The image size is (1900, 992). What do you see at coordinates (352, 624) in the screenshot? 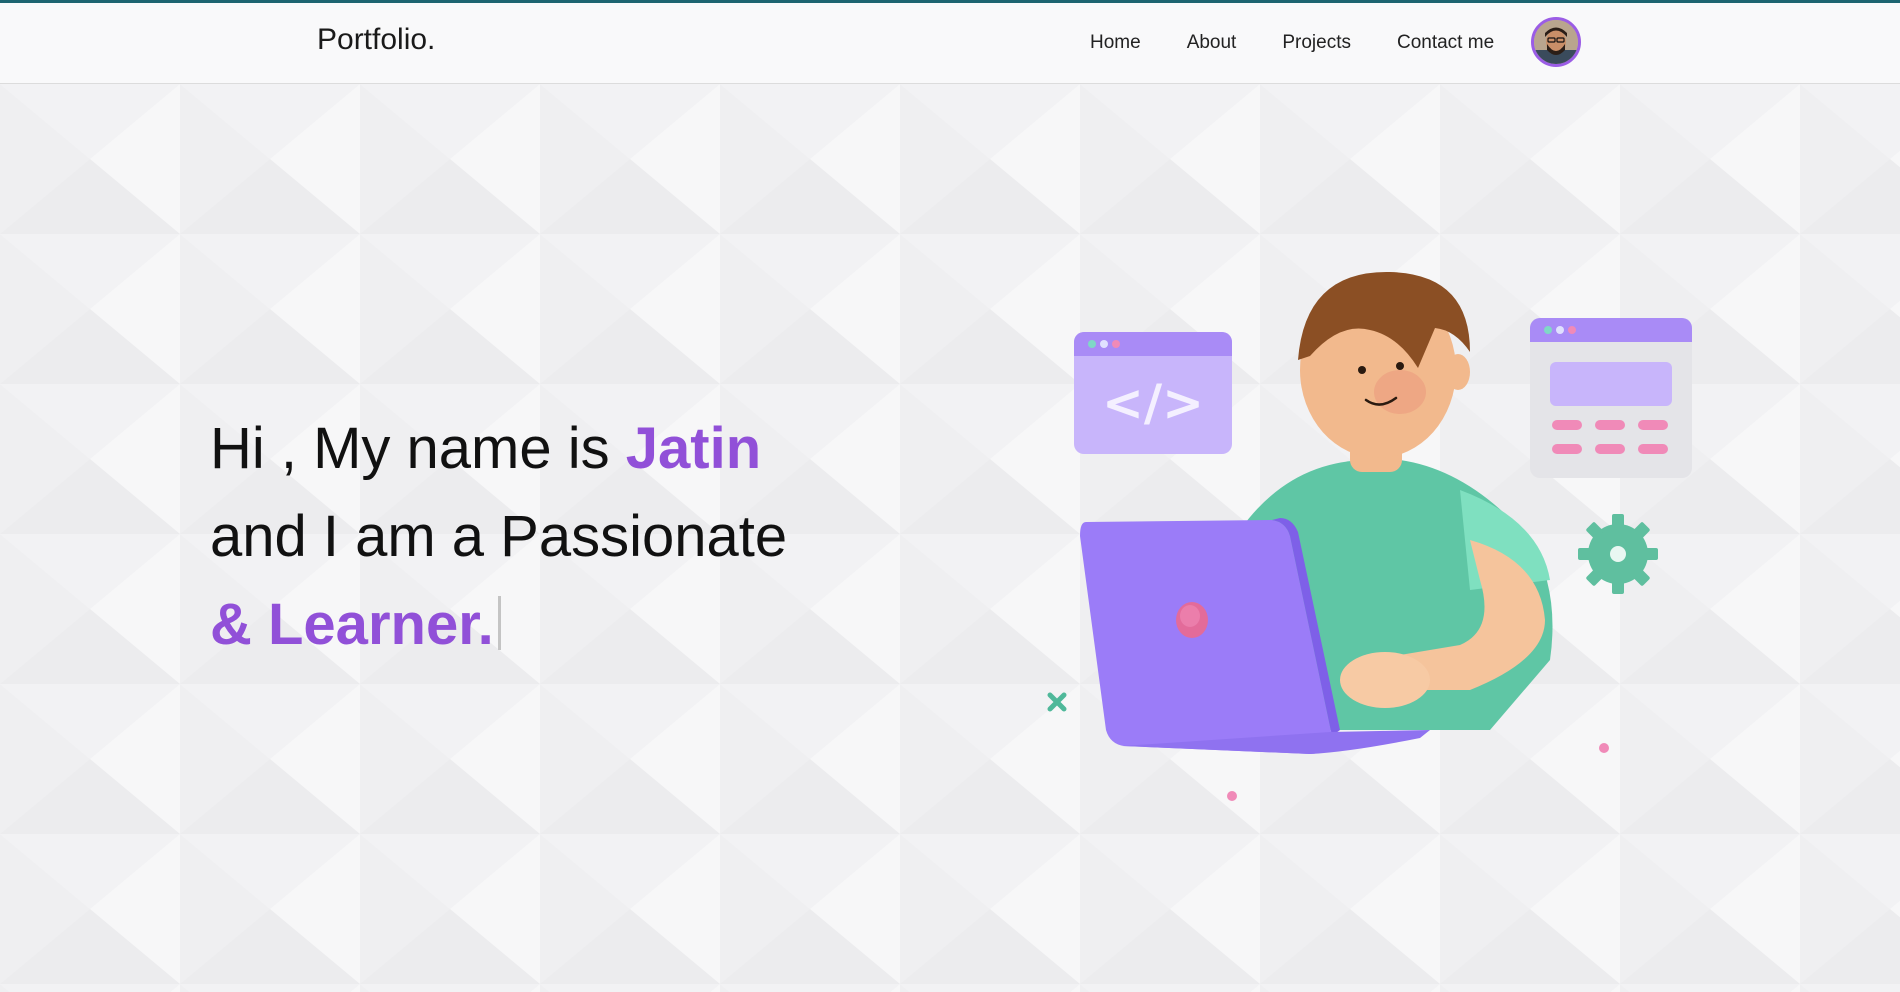
I see `hero-typed-word: & Learner.` at bounding box center [352, 624].